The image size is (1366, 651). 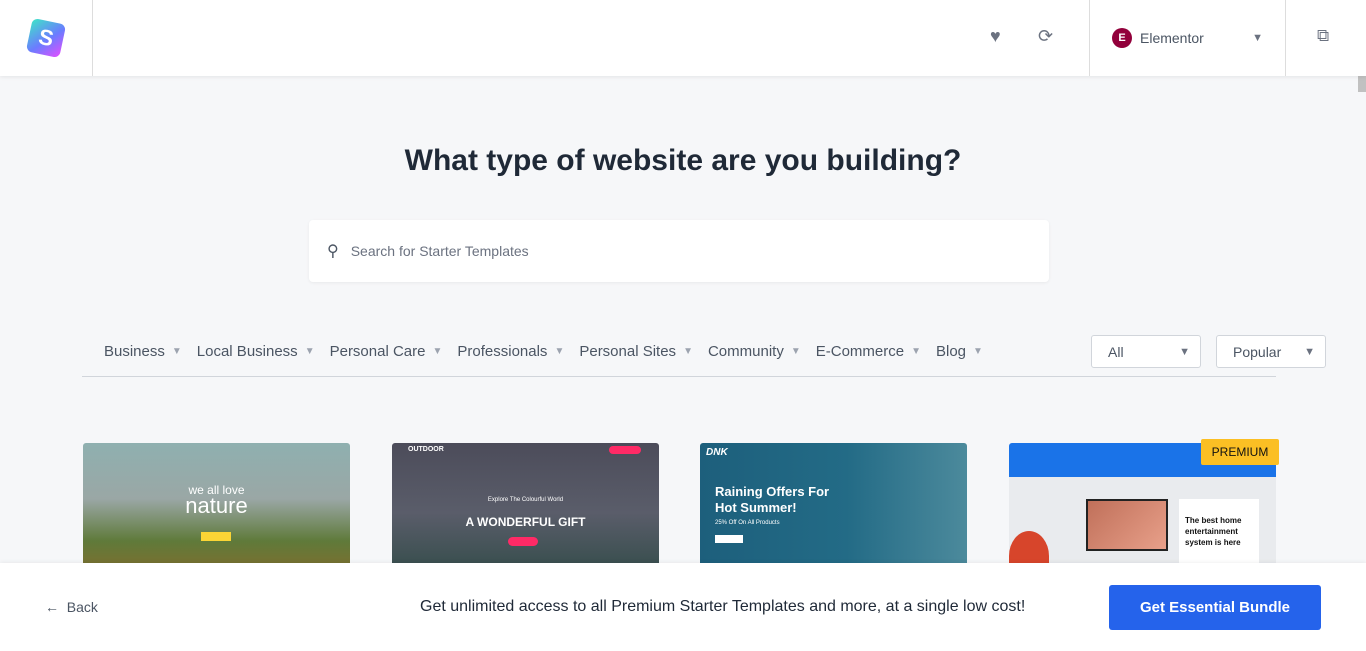 I want to click on filter-professionals: Professionals ▼, so click(x=518, y=351).